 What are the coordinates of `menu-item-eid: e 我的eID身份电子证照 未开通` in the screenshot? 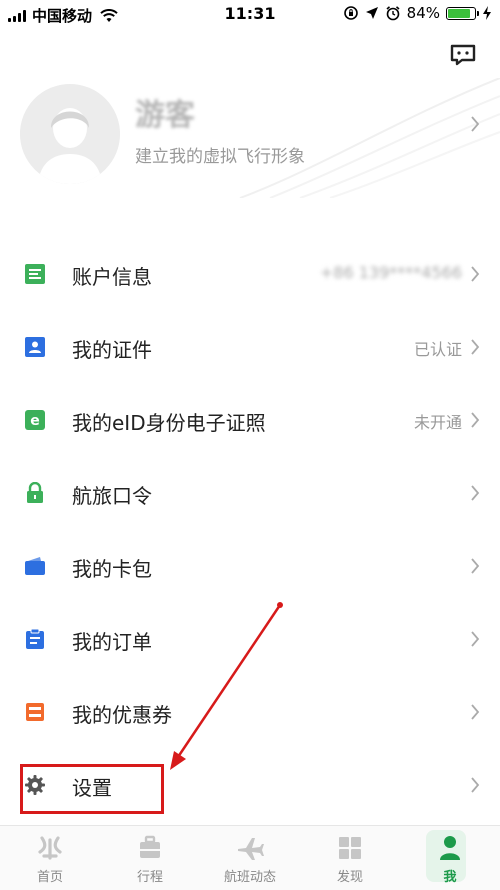 It's located at (250, 419).